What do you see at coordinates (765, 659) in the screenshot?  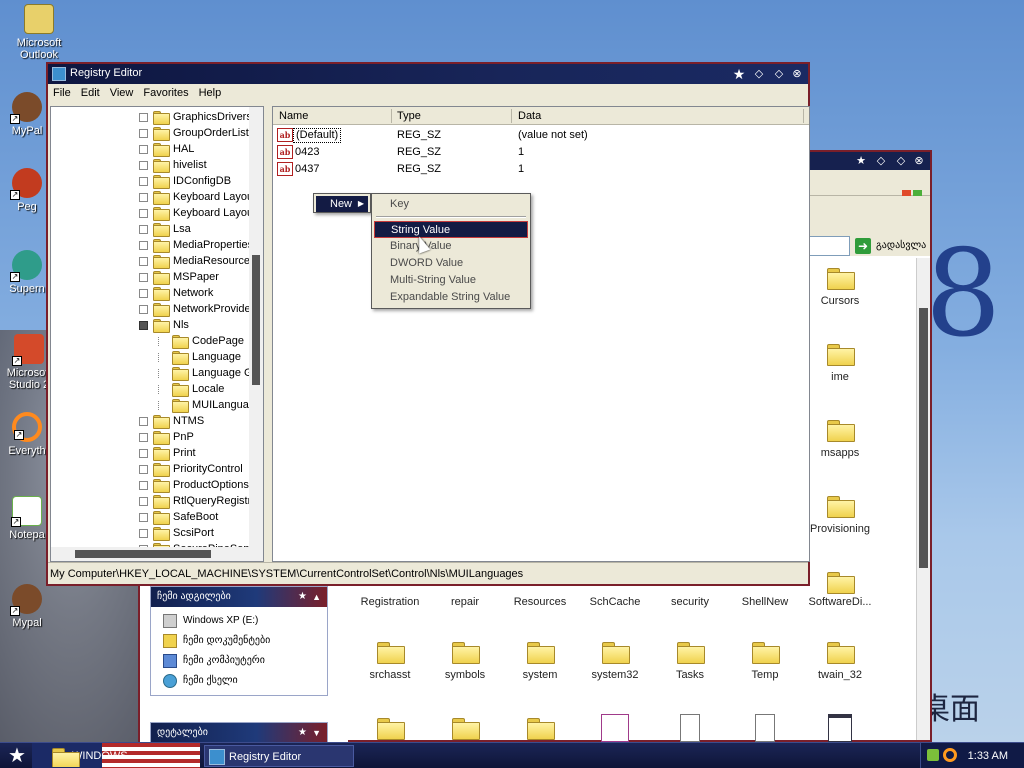 I see `folder-item: Temp` at bounding box center [765, 659].